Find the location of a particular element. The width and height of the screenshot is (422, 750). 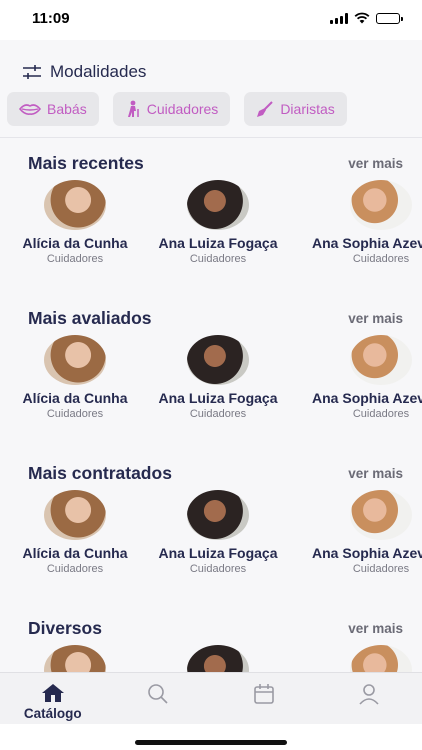

profile-icon is located at coordinates (369, 694).